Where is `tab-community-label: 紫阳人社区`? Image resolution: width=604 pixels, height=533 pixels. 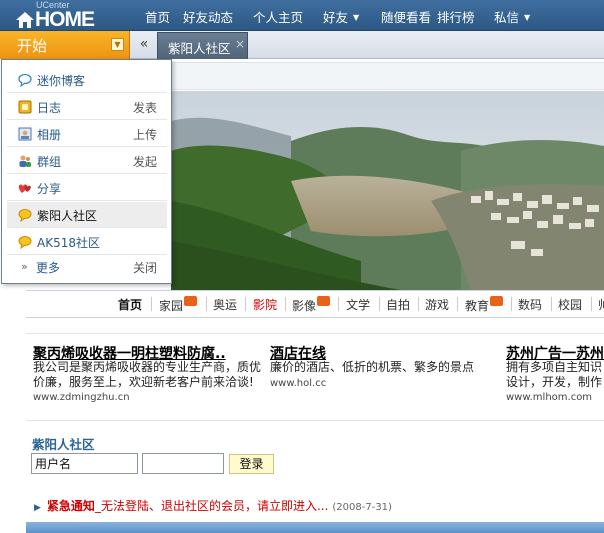 tab-community-label: 紫阳人社区 is located at coordinates (199, 48).